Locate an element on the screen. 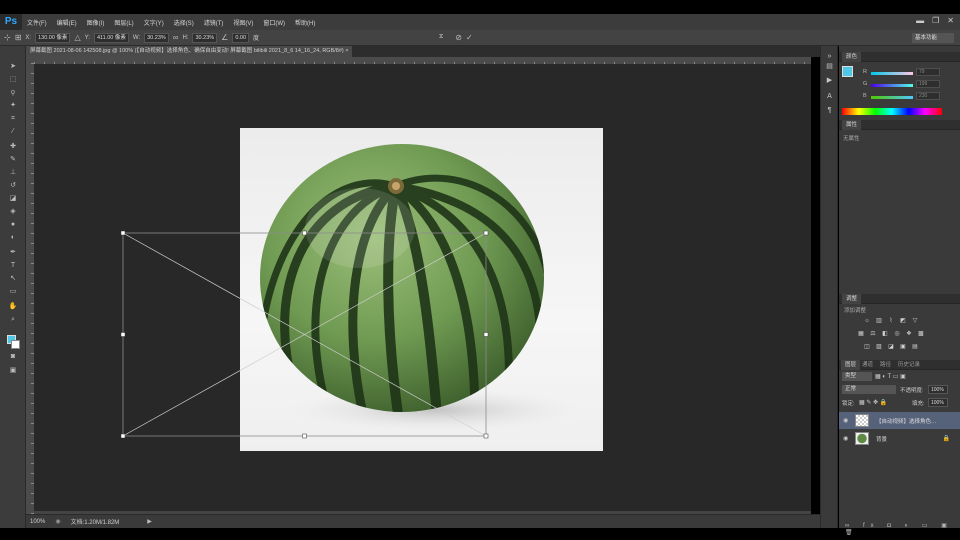 The image size is (960, 540). move-tool-icon: ➤ is located at coordinates (13, 67).